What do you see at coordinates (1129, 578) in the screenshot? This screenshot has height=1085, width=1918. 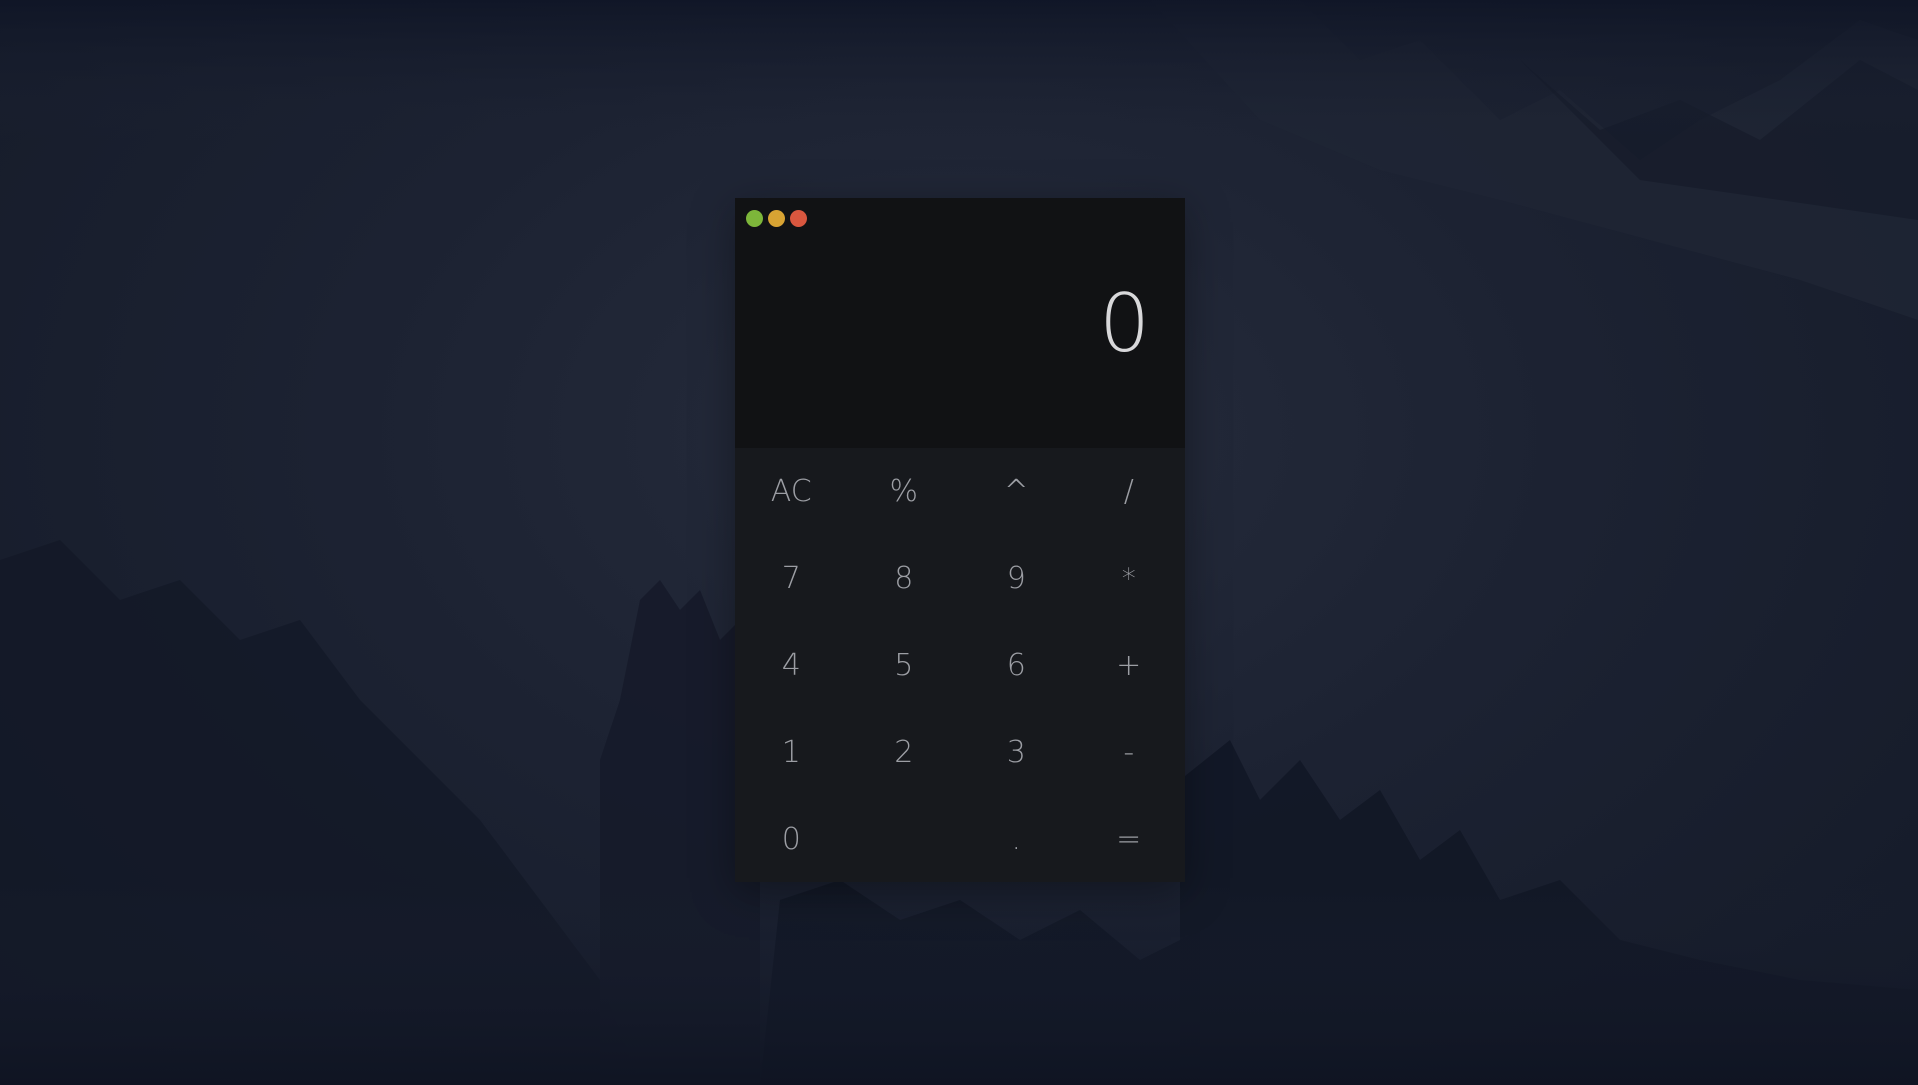 I see `key-multiply: *` at bounding box center [1129, 578].